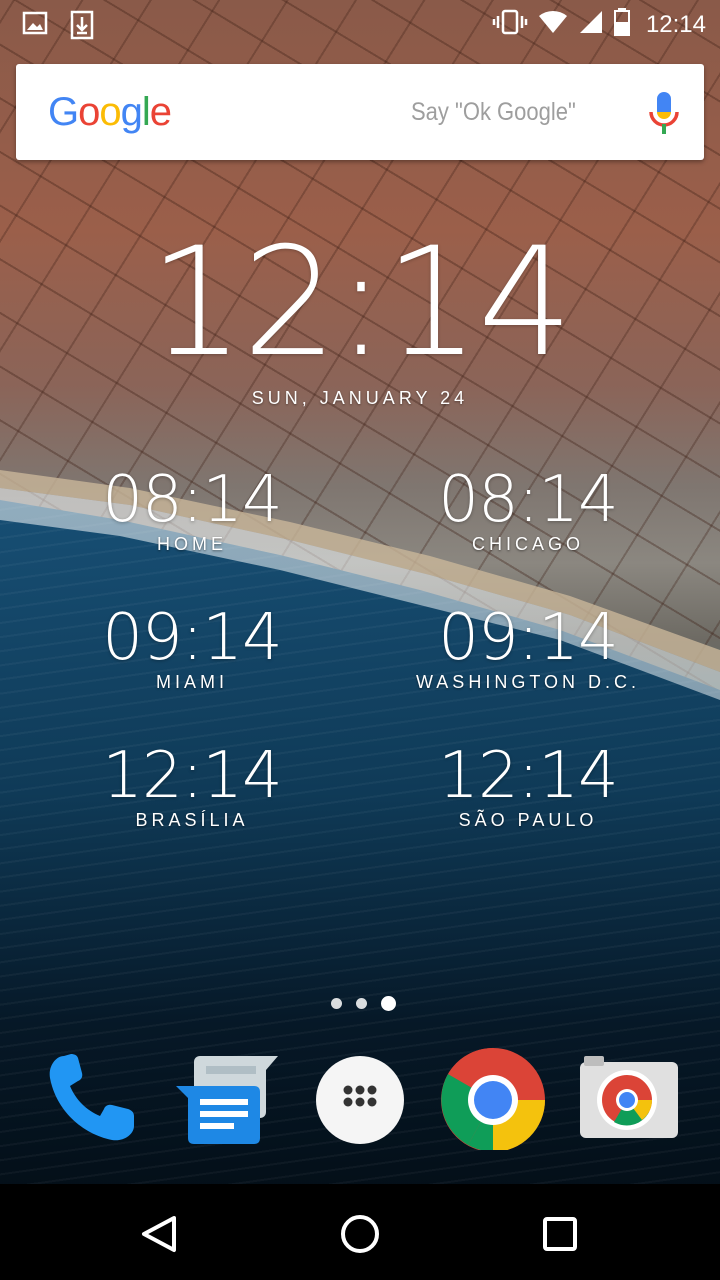 This screenshot has width=720, height=1280. What do you see at coordinates (510, 24) in the screenshot?
I see `vibrate-icon` at bounding box center [510, 24].